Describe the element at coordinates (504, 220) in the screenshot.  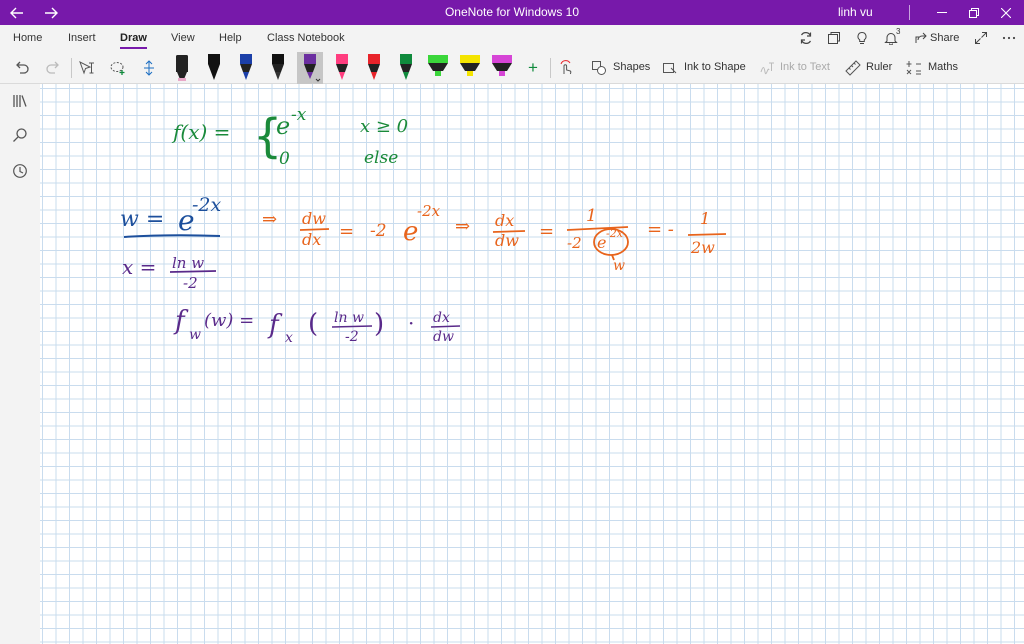
I see `ink-dx2: dx` at that location.